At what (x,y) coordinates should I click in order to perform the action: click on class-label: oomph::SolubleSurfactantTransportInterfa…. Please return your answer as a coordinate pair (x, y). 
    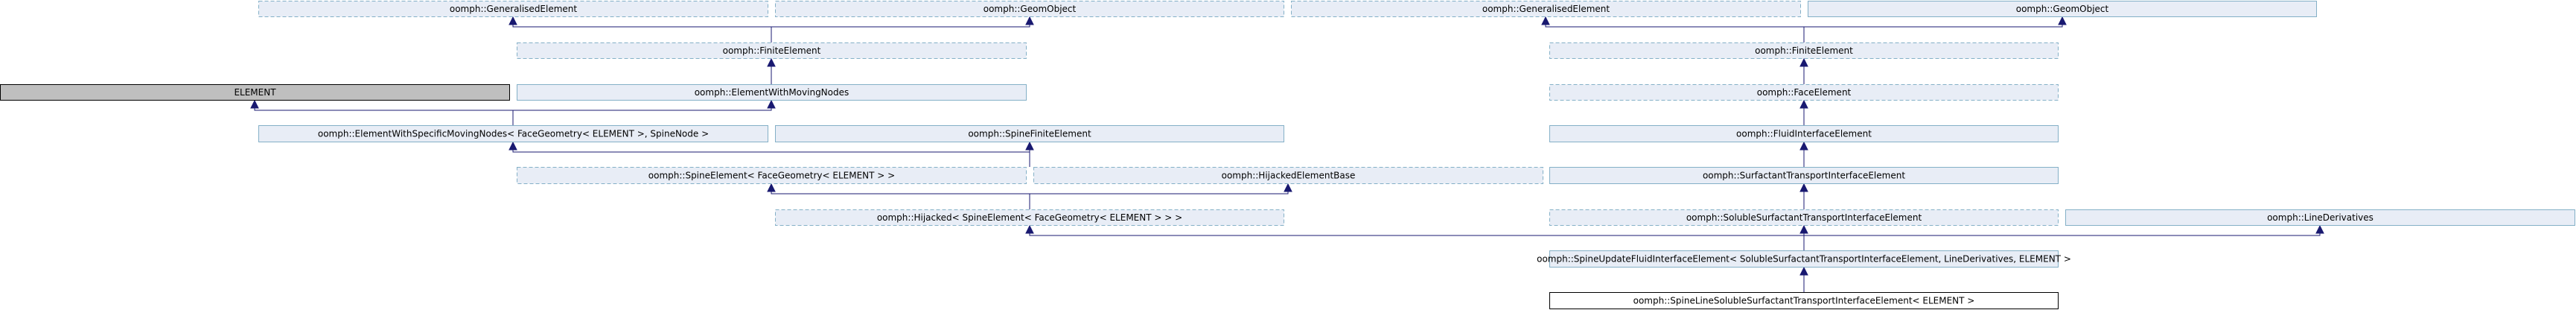
    Looking at the image, I should click on (1804, 217).